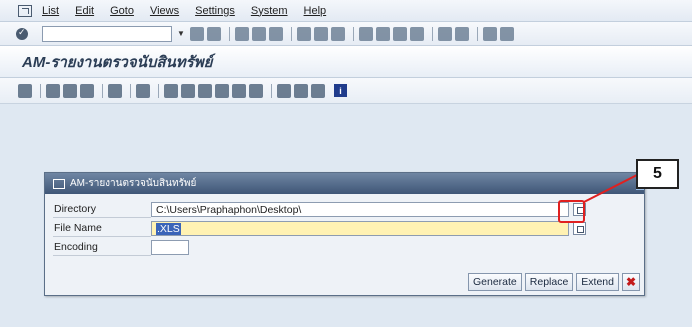  Describe the element at coordinates (571, 211) in the screenshot. I see `annotation-highlight-box` at that location.